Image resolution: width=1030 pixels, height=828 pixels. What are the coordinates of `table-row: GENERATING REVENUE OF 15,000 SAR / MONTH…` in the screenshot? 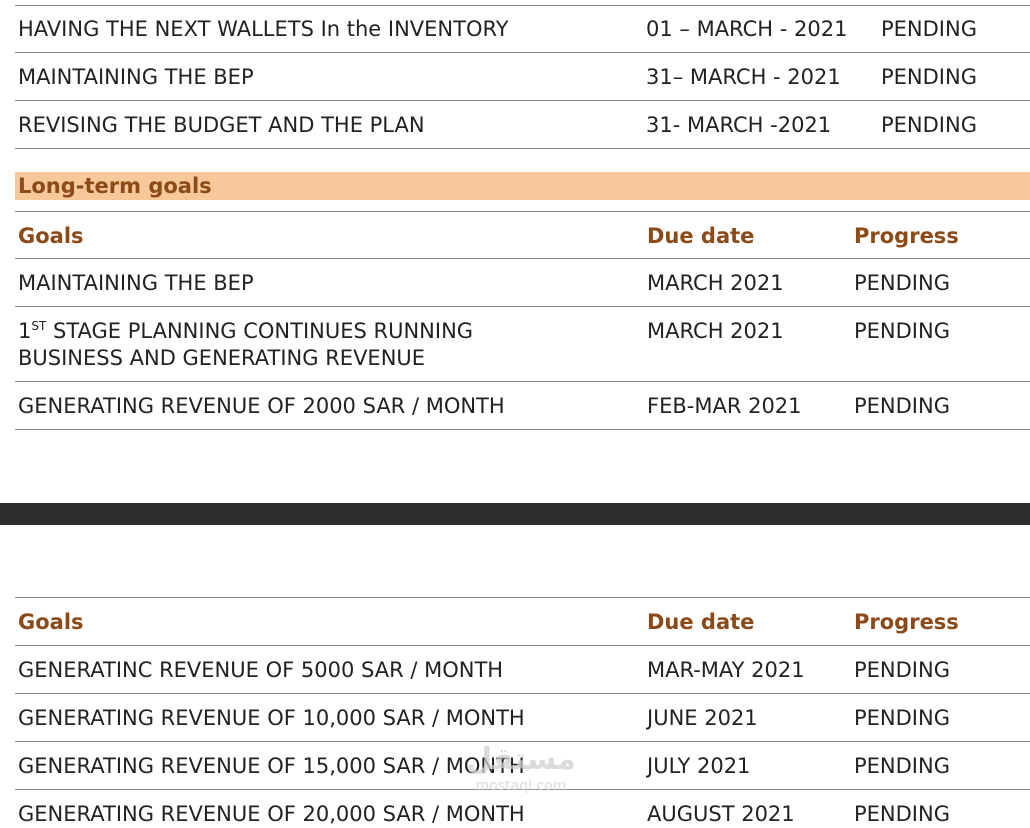 It's located at (522, 766).